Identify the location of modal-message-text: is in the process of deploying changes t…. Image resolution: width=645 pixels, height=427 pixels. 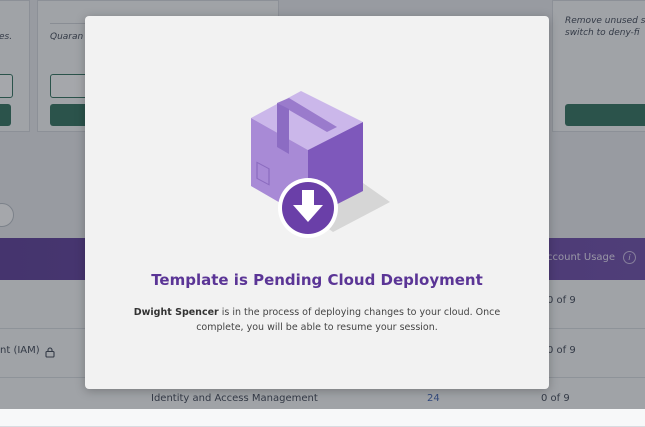
(348, 320).